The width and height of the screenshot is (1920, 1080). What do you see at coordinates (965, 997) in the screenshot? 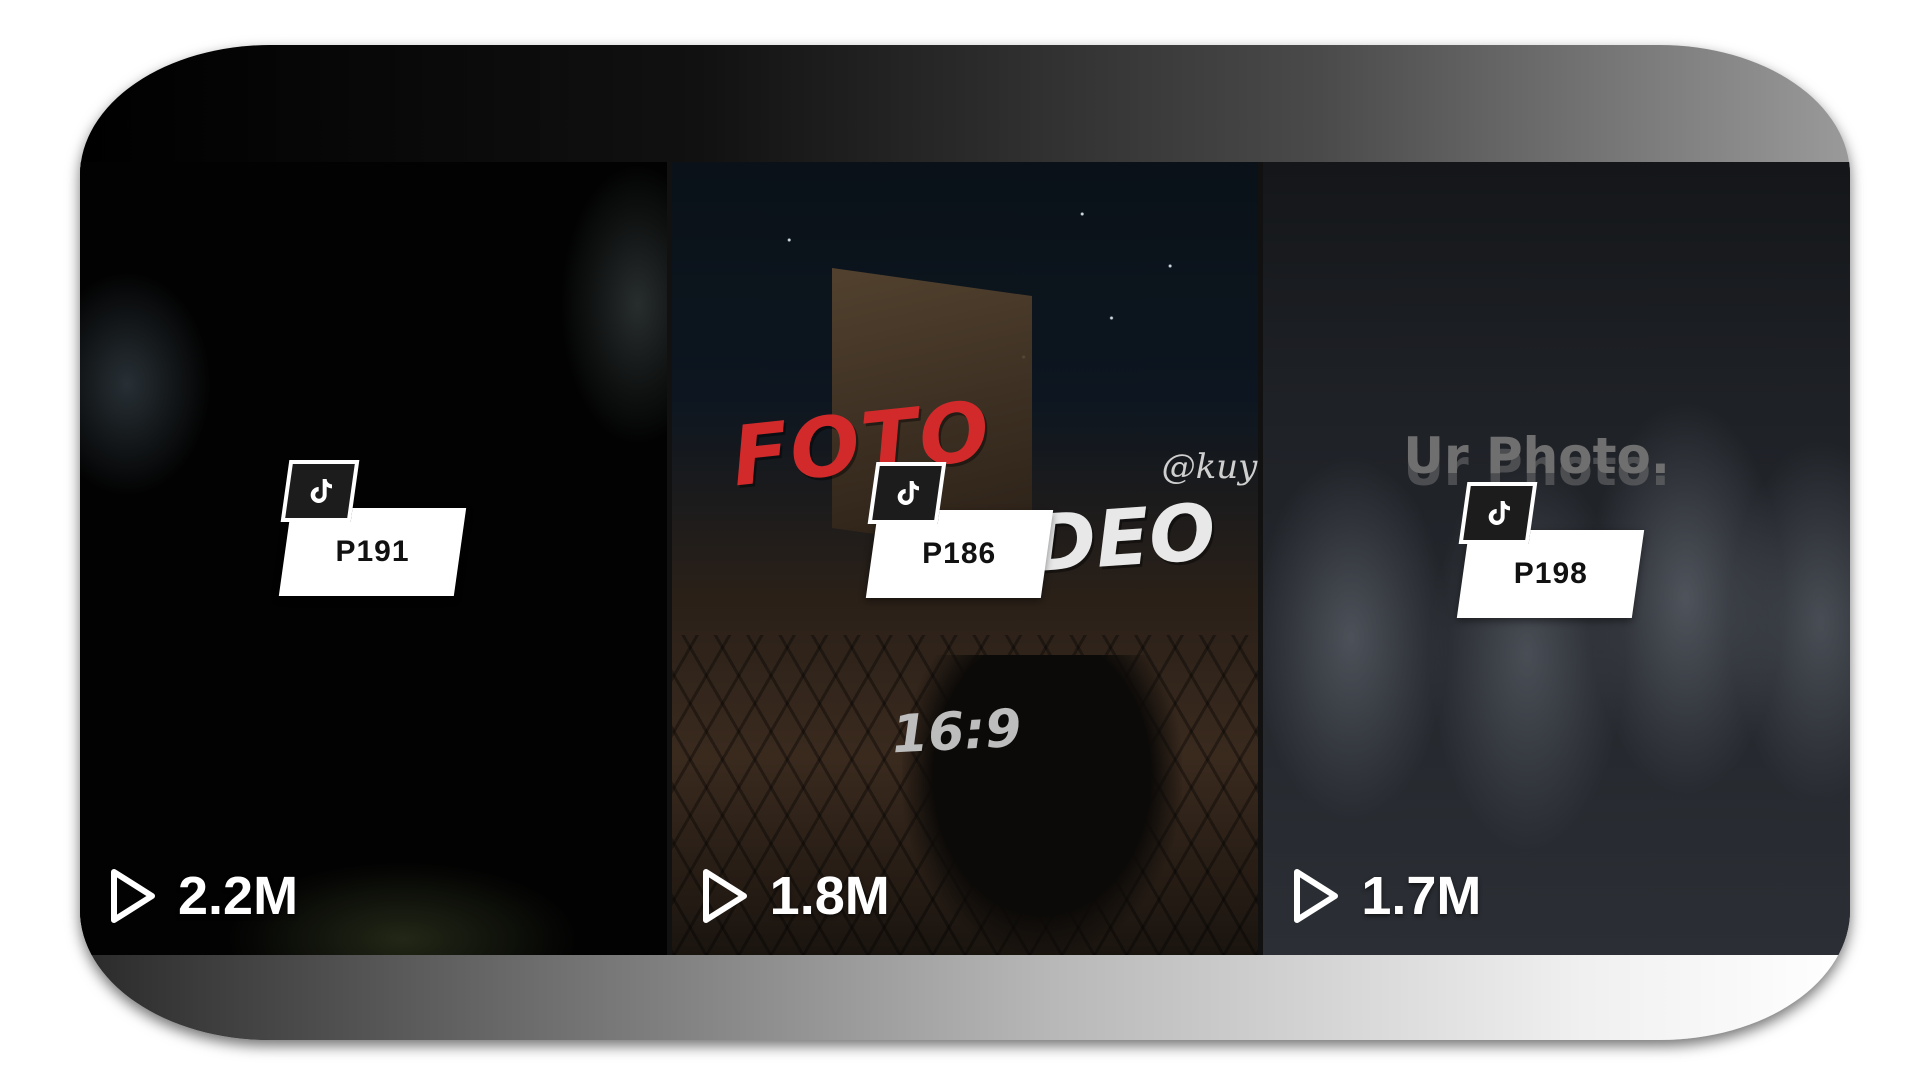
I see `bottom-gradient-band` at bounding box center [965, 997].